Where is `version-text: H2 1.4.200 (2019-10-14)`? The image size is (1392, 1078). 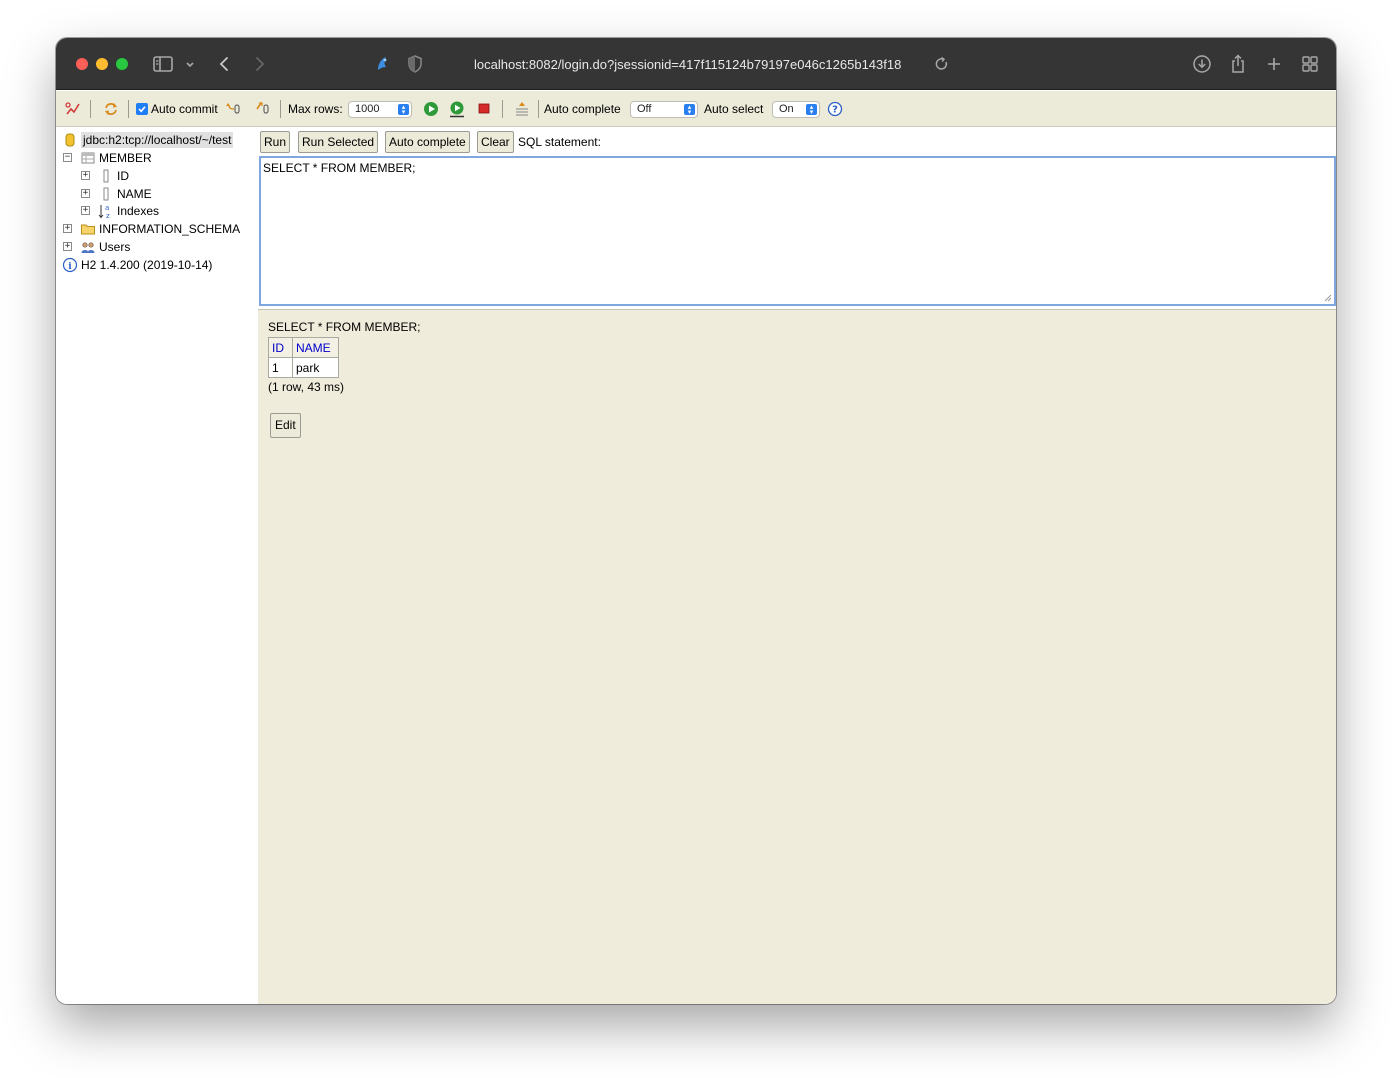
version-text: H2 1.4.200 (2019-10-14) is located at coordinates (147, 265).